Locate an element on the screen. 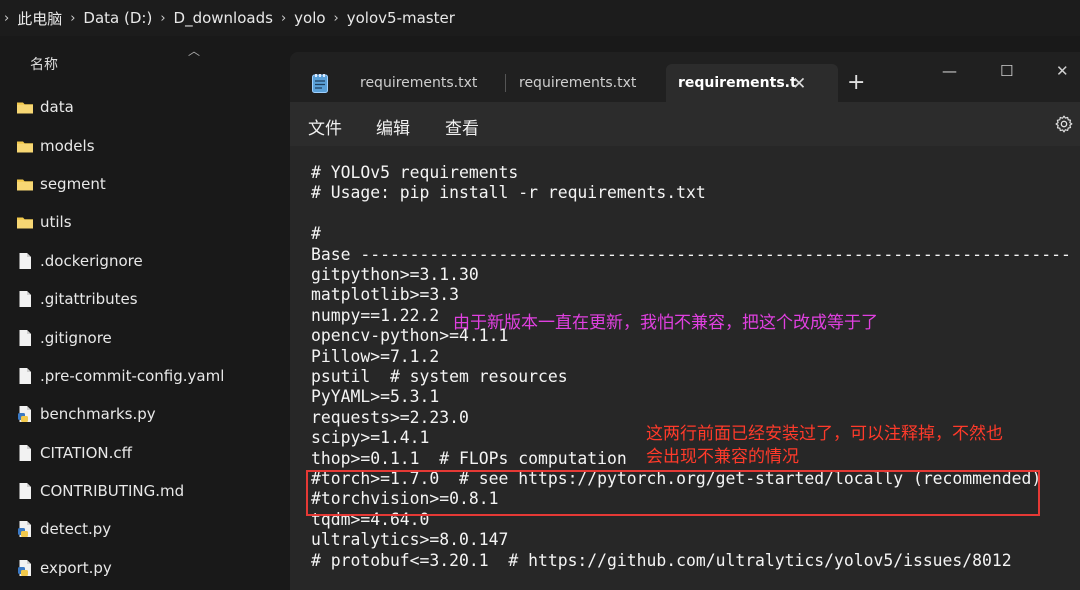 This screenshot has width=1080, height=590. code-line: # is located at coordinates (316, 234).